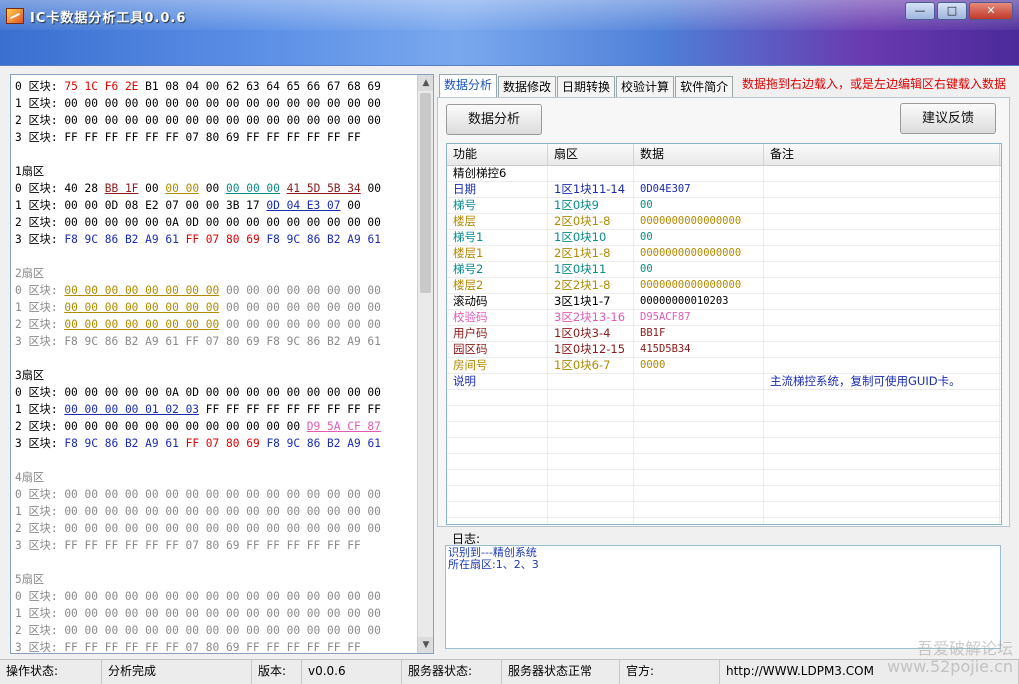 This screenshot has width=1019, height=684. What do you see at coordinates (494, 119) in the screenshot?
I see `analyze-button: 数据分析` at bounding box center [494, 119].